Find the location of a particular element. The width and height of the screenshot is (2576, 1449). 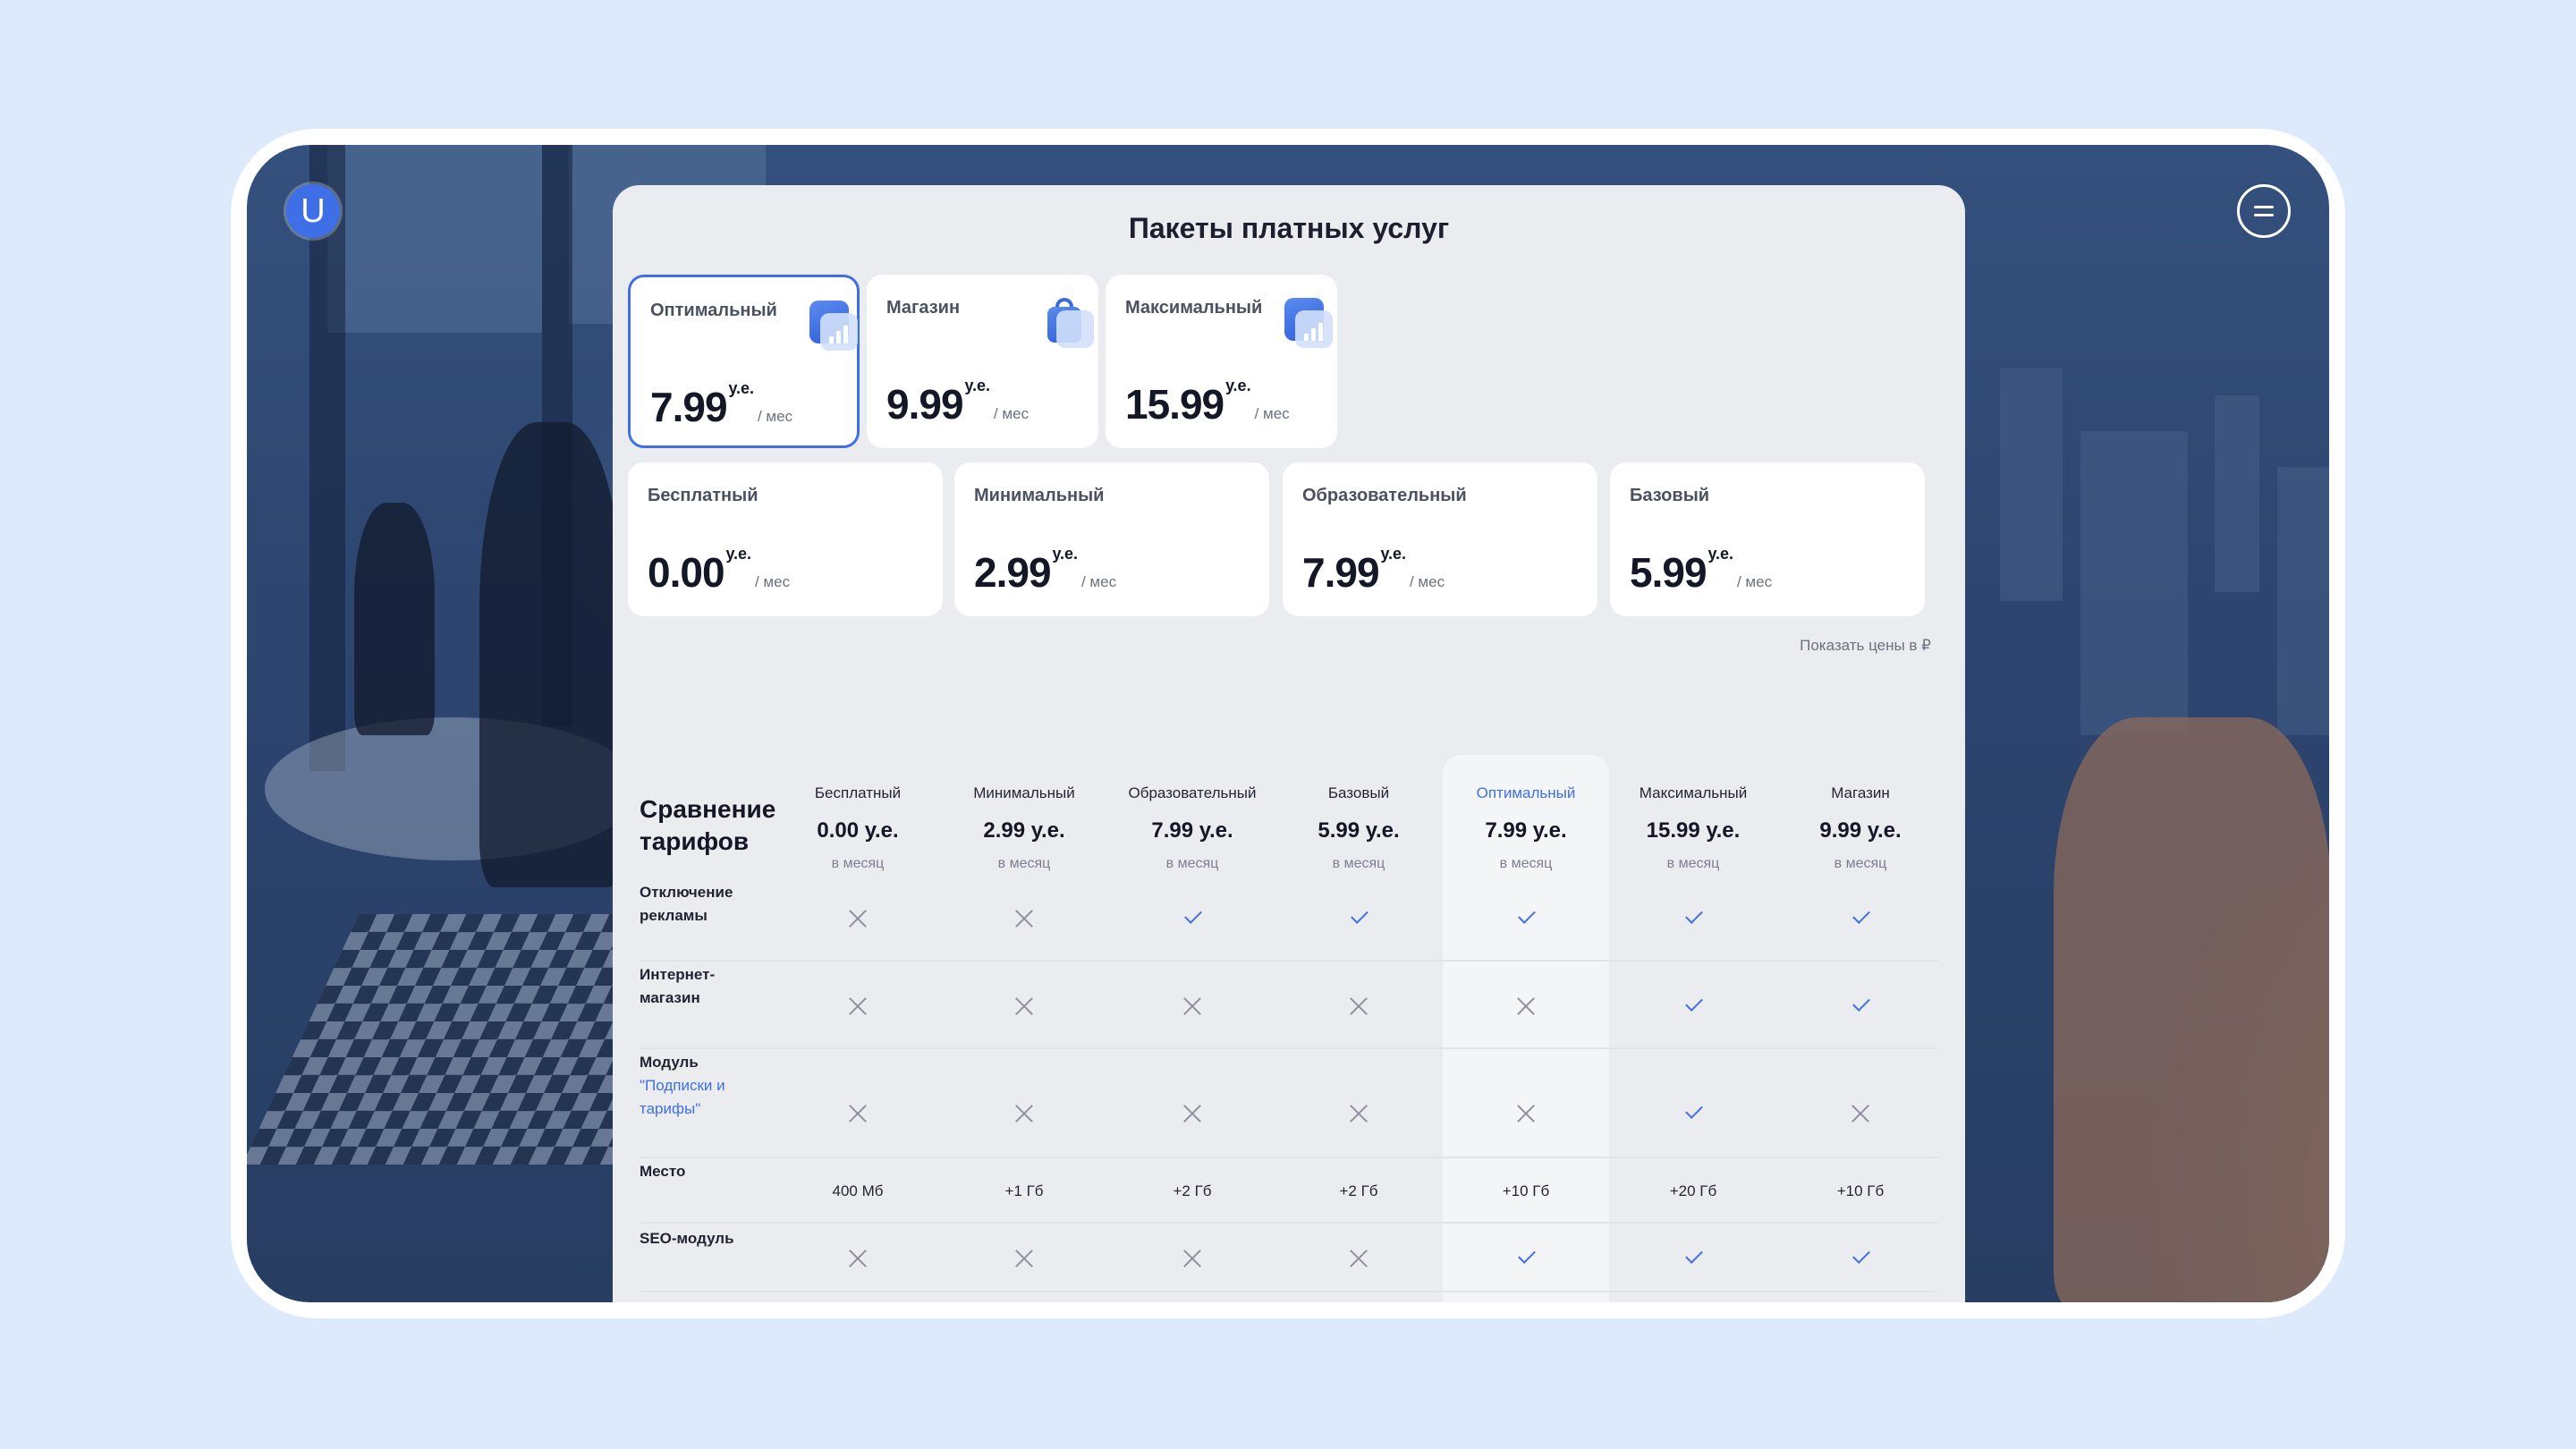

row-label-link: тарифы" is located at coordinates (682, 1109).